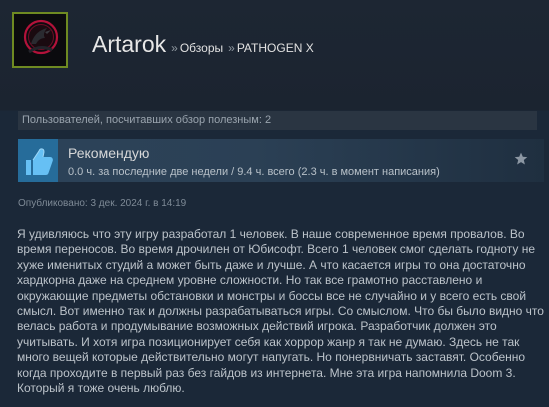 The image size is (549, 407). I want to click on recommendation-label: Рекомендую, so click(108, 153).